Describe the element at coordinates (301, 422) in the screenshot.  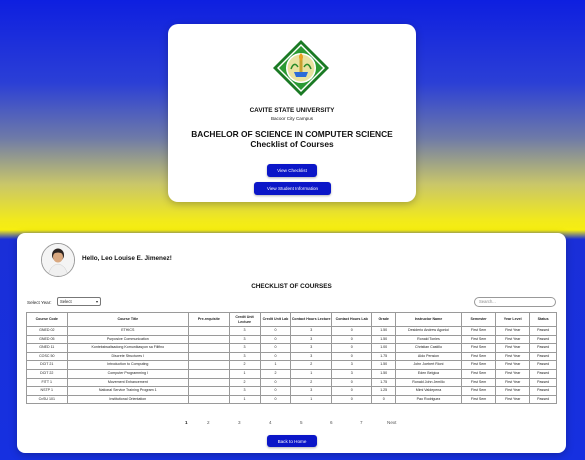
I see `page-link-5: 5` at that location.